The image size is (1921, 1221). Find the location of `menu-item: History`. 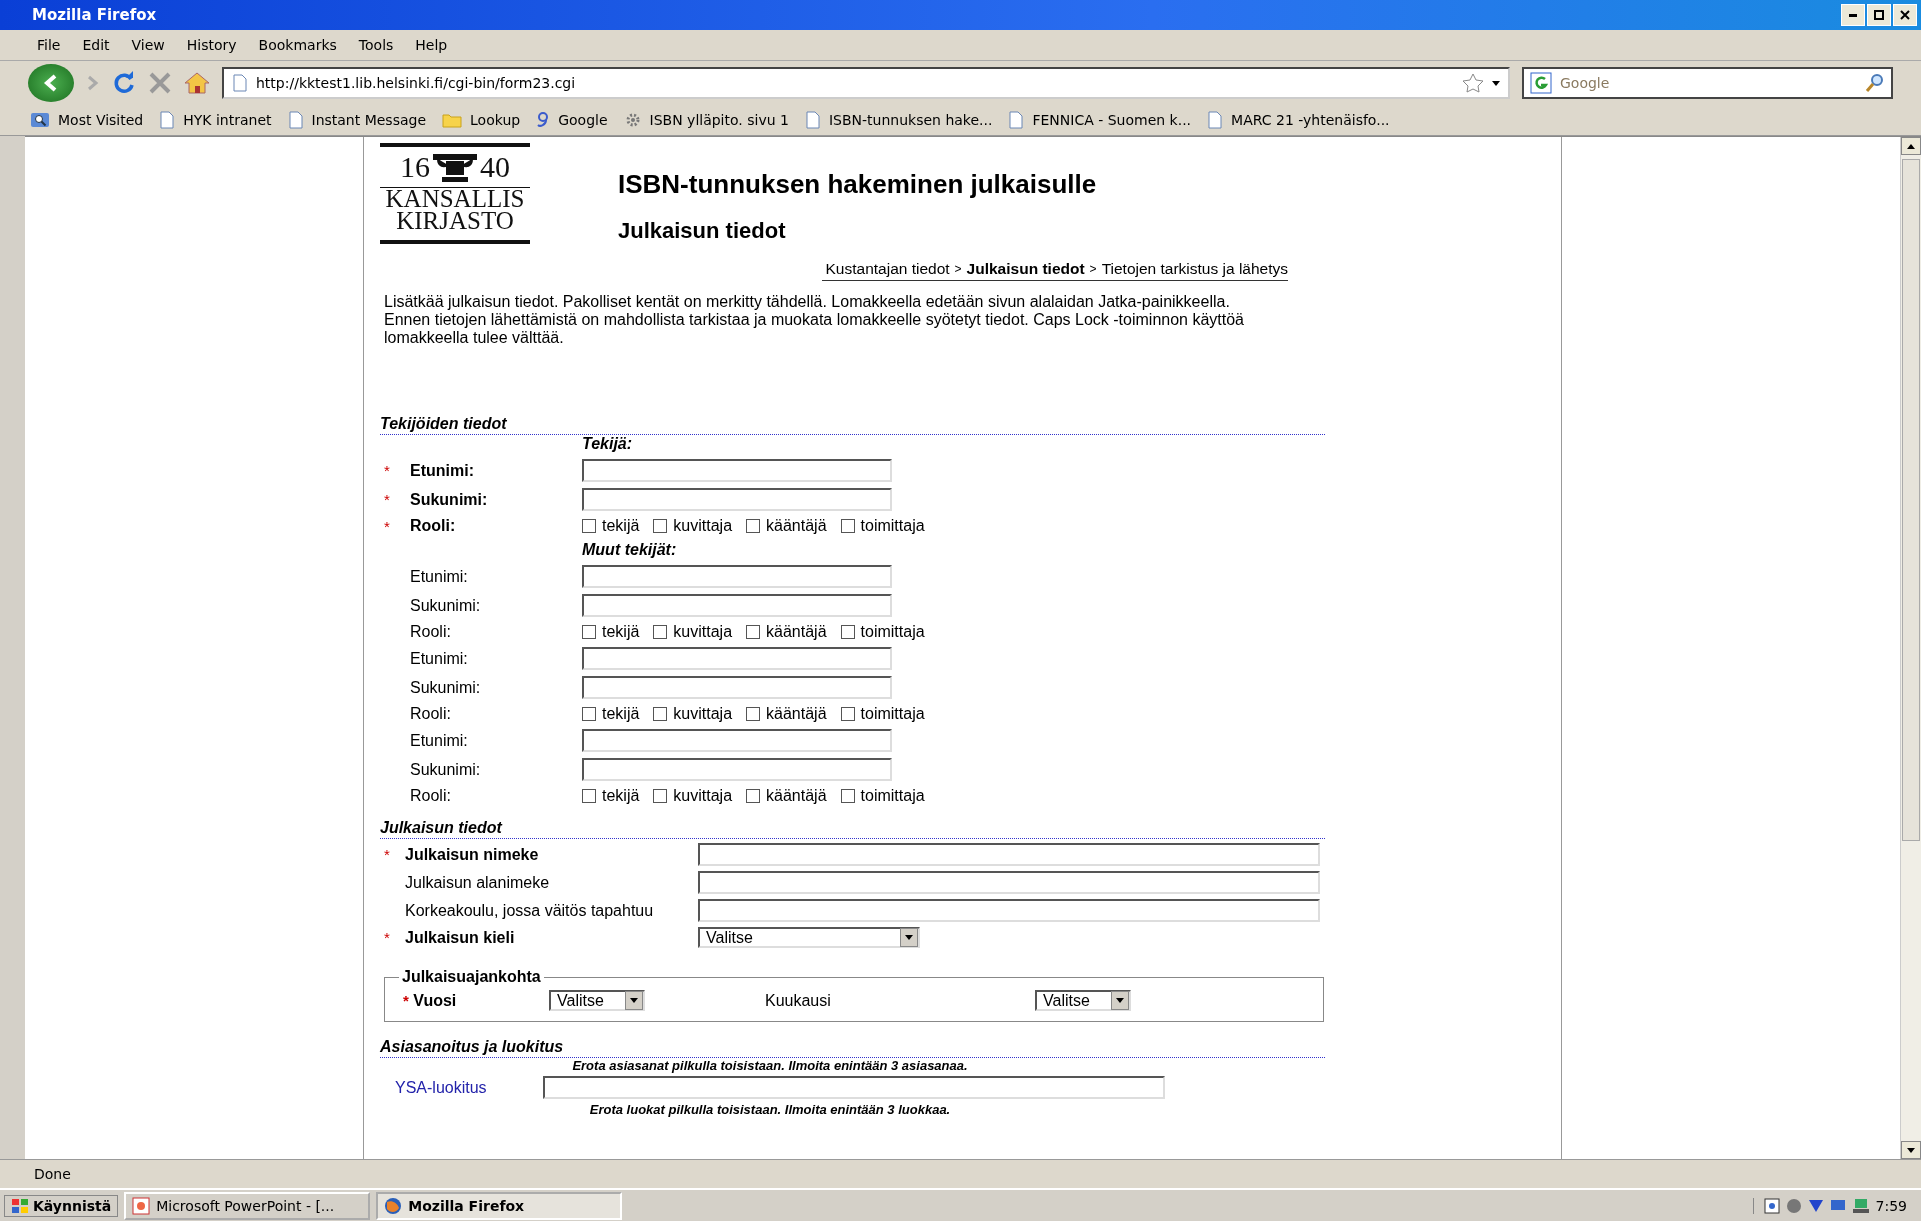

menu-item: History is located at coordinates (211, 45).